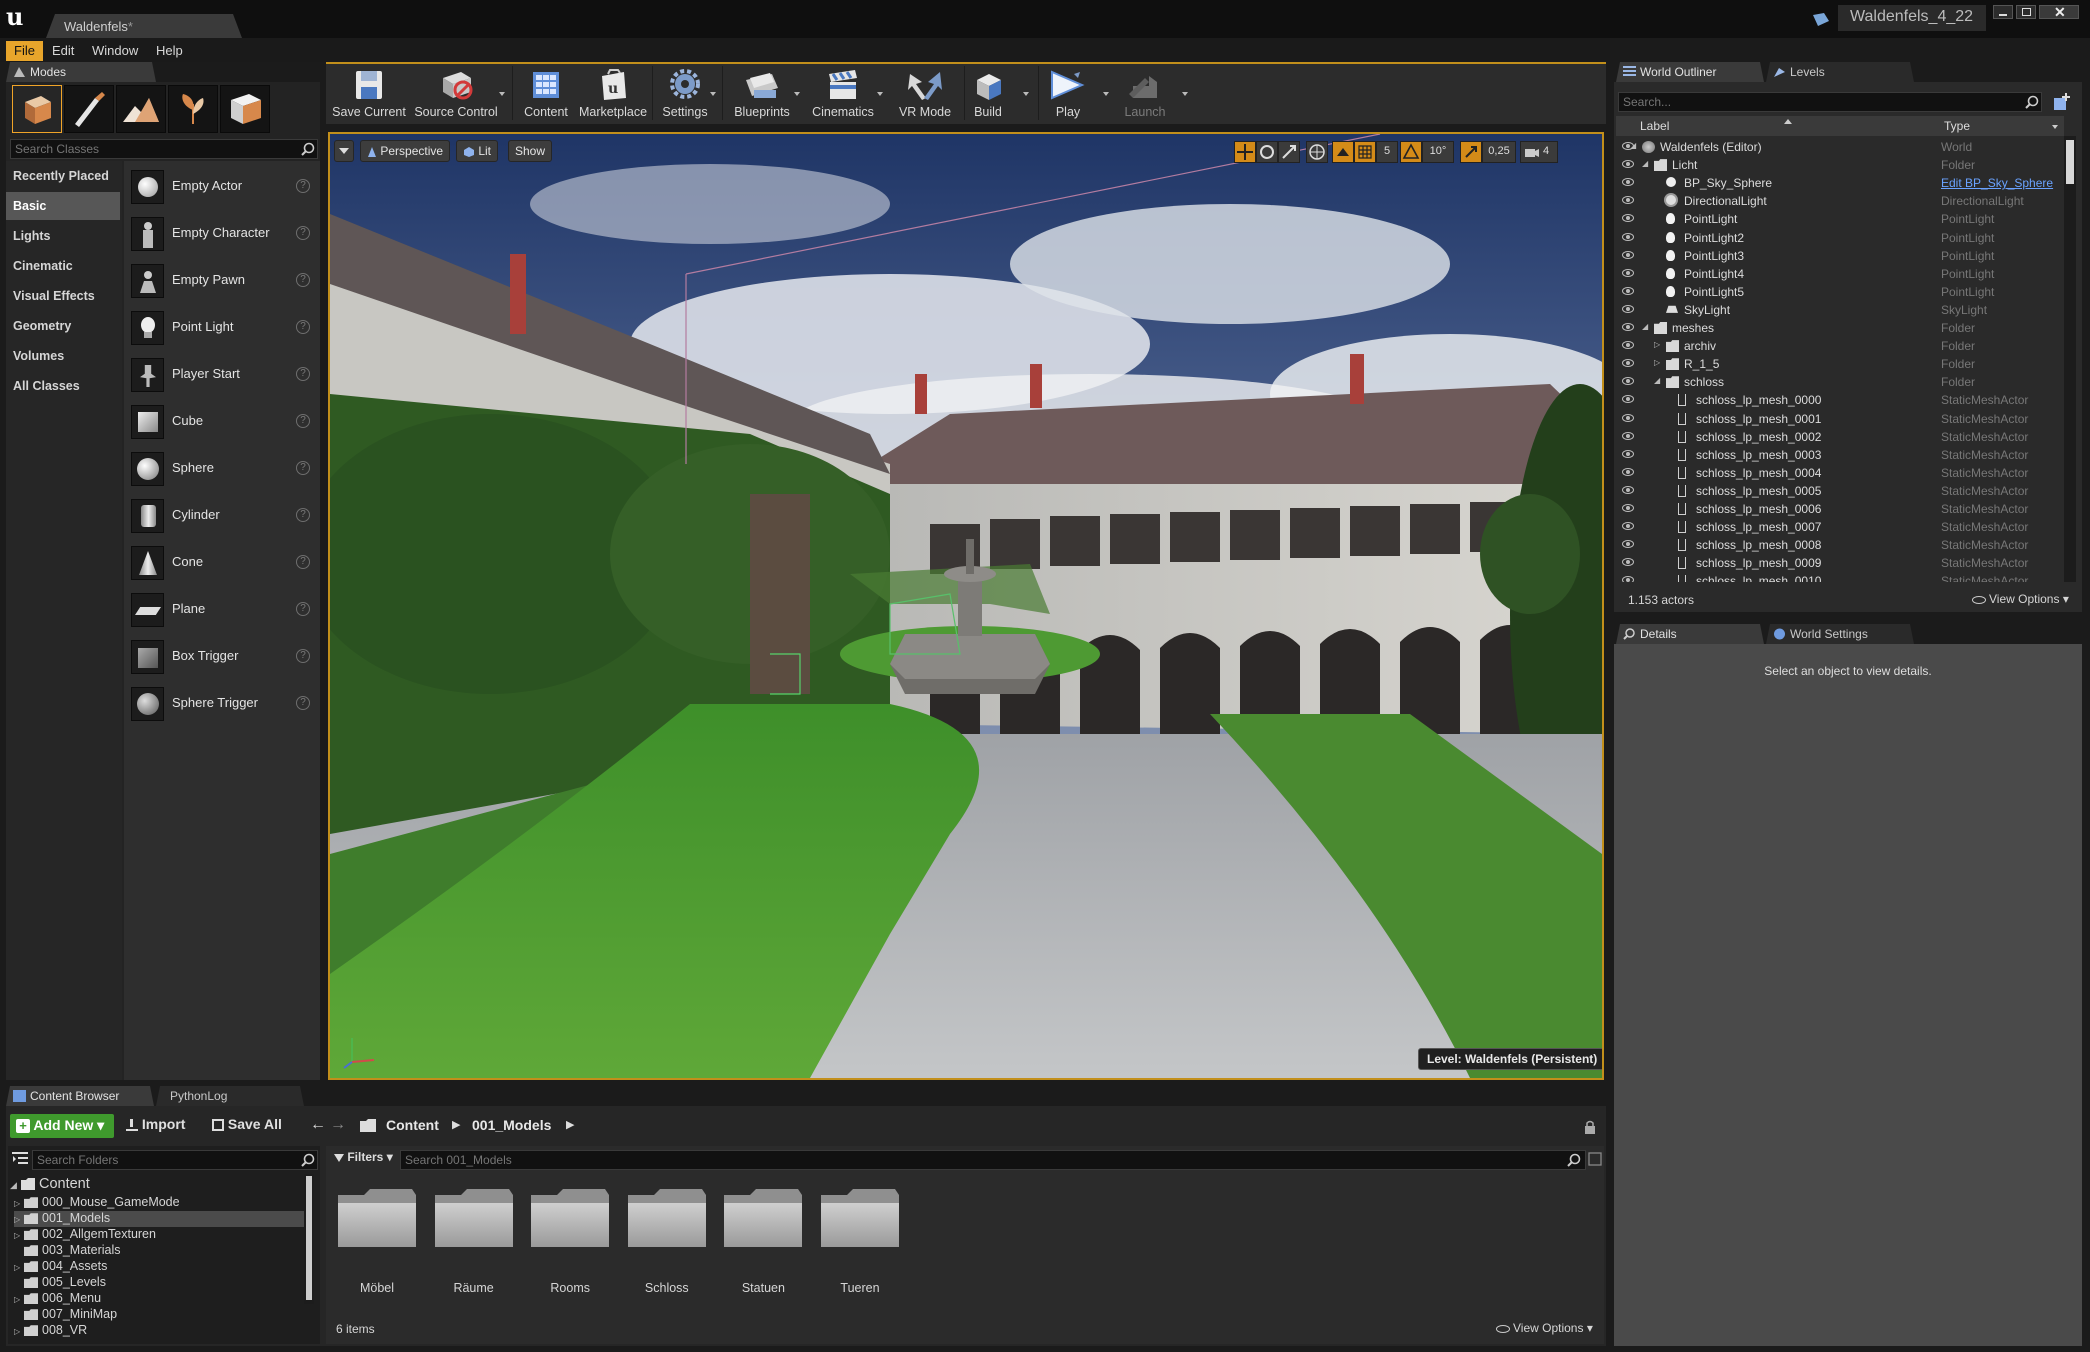 Image resolution: width=2090 pixels, height=1352 pixels. I want to click on build-button: Build, so click(988, 93).